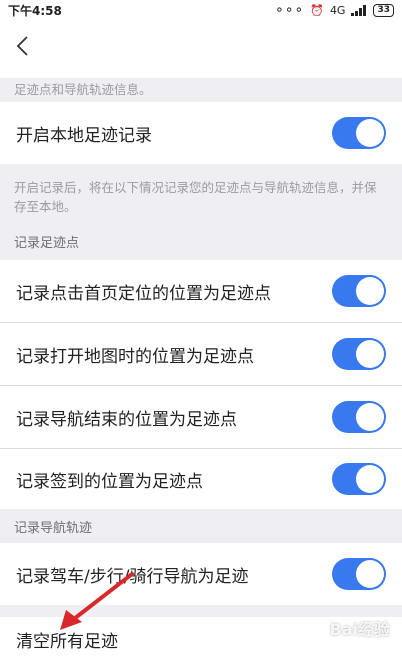  I want to click on footprint-switch-nav-end, so click(359, 417).